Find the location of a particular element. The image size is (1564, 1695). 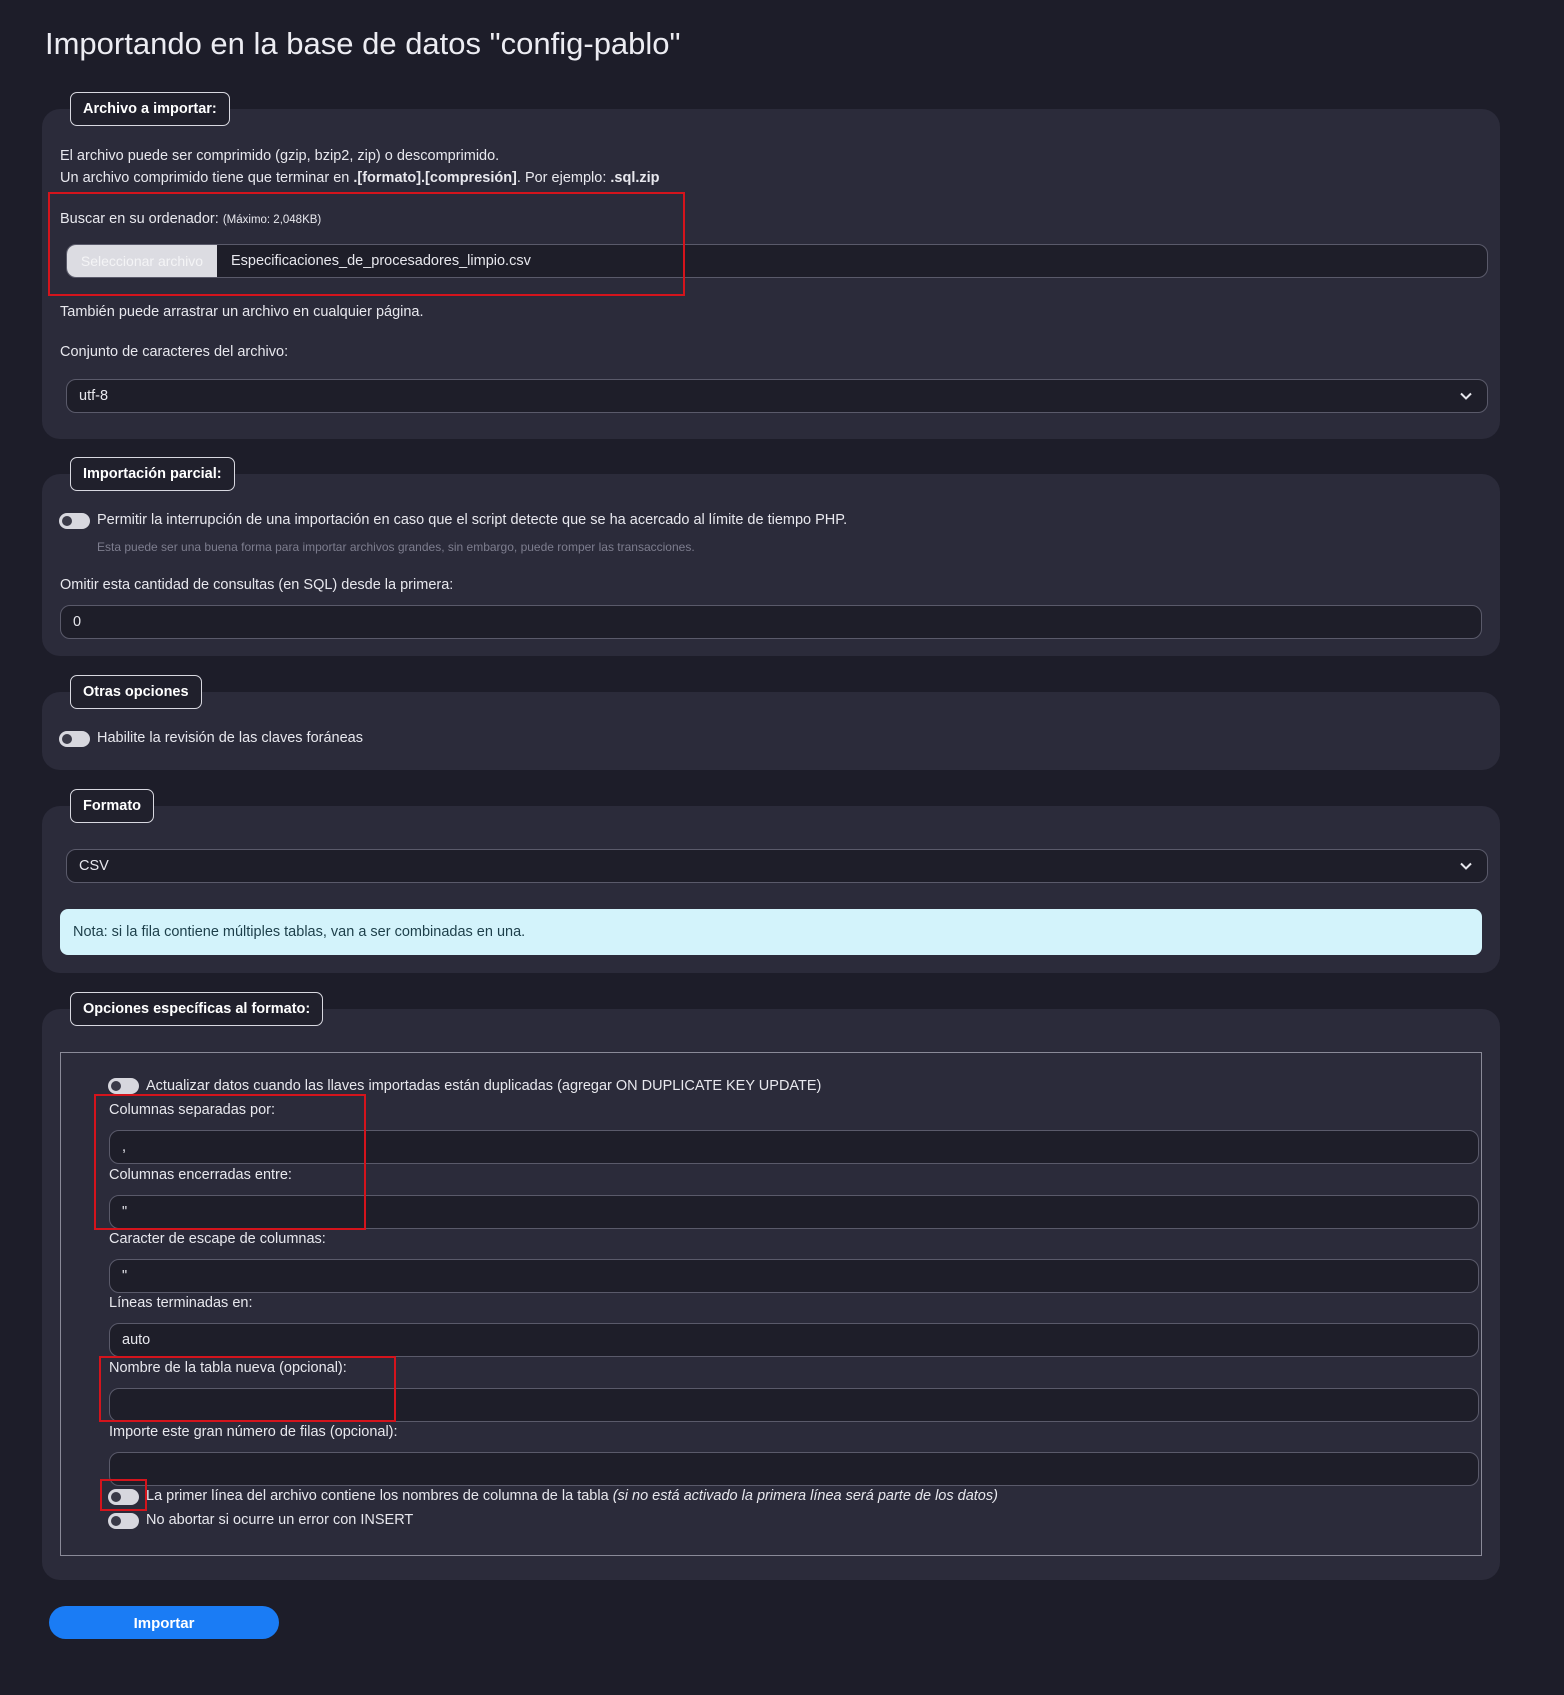

new-table-name-input is located at coordinates (794, 1405).